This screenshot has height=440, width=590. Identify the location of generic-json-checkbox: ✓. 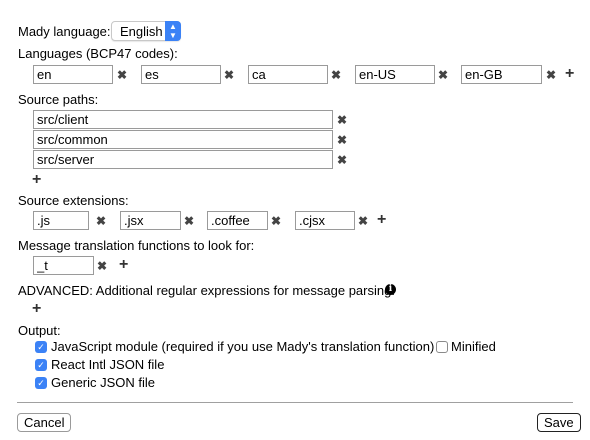
(41, 383).